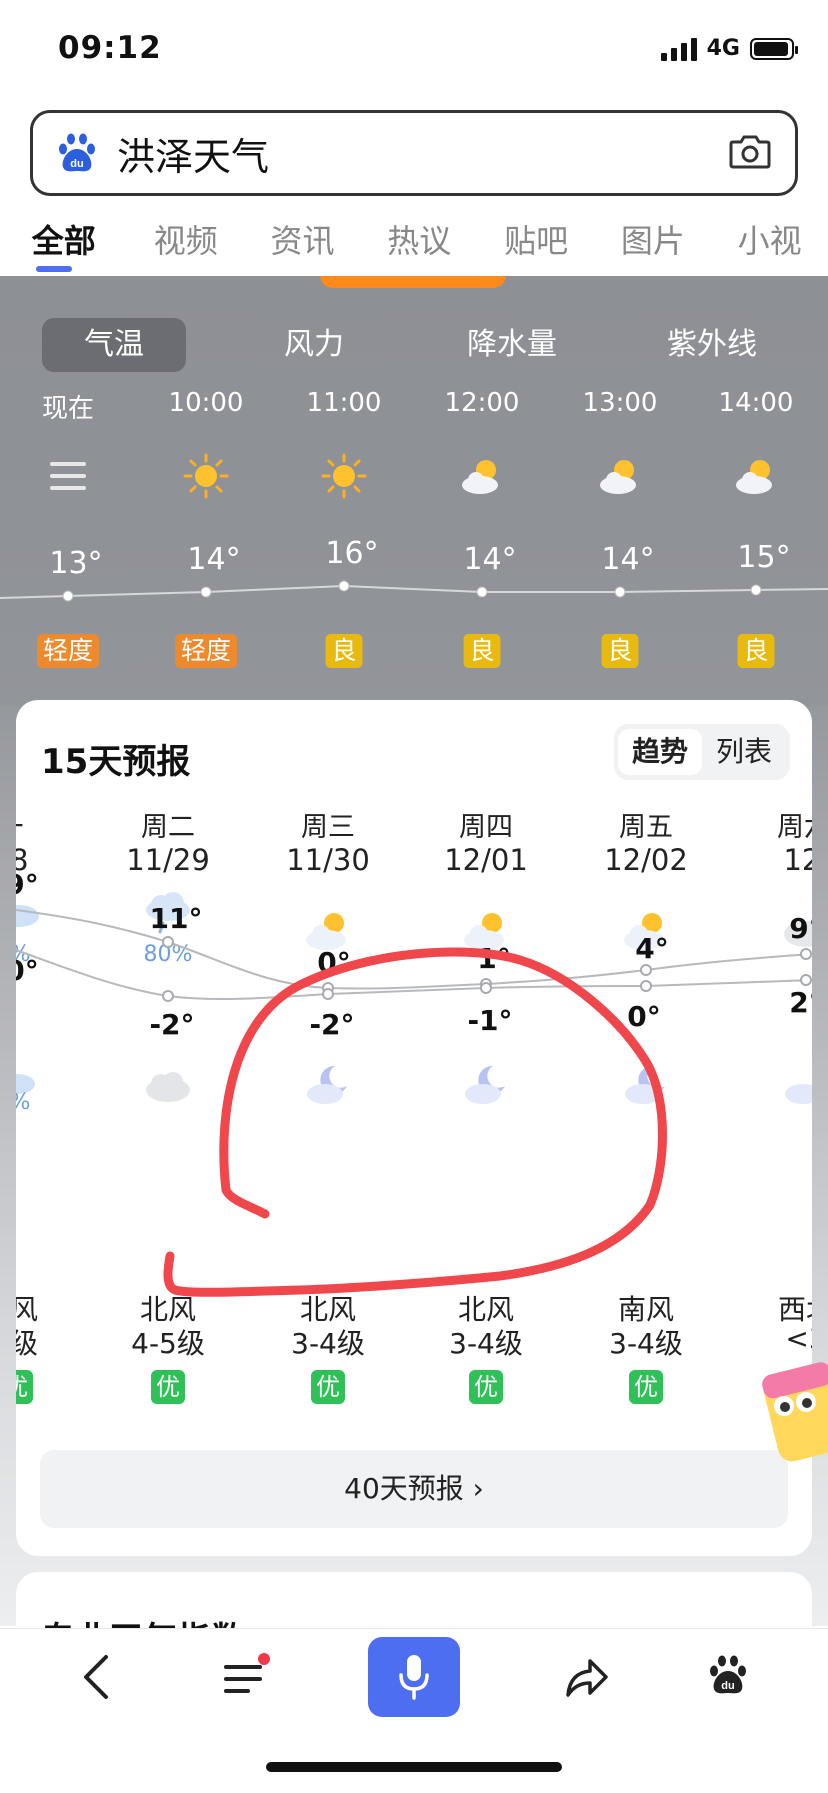 Image resolution: width=828 pixels, height=1793 pixels. What do you see at coordinates (63, 243) in the screenshot?
I see `tab-all: 全部` at bounding box center [63, 243].